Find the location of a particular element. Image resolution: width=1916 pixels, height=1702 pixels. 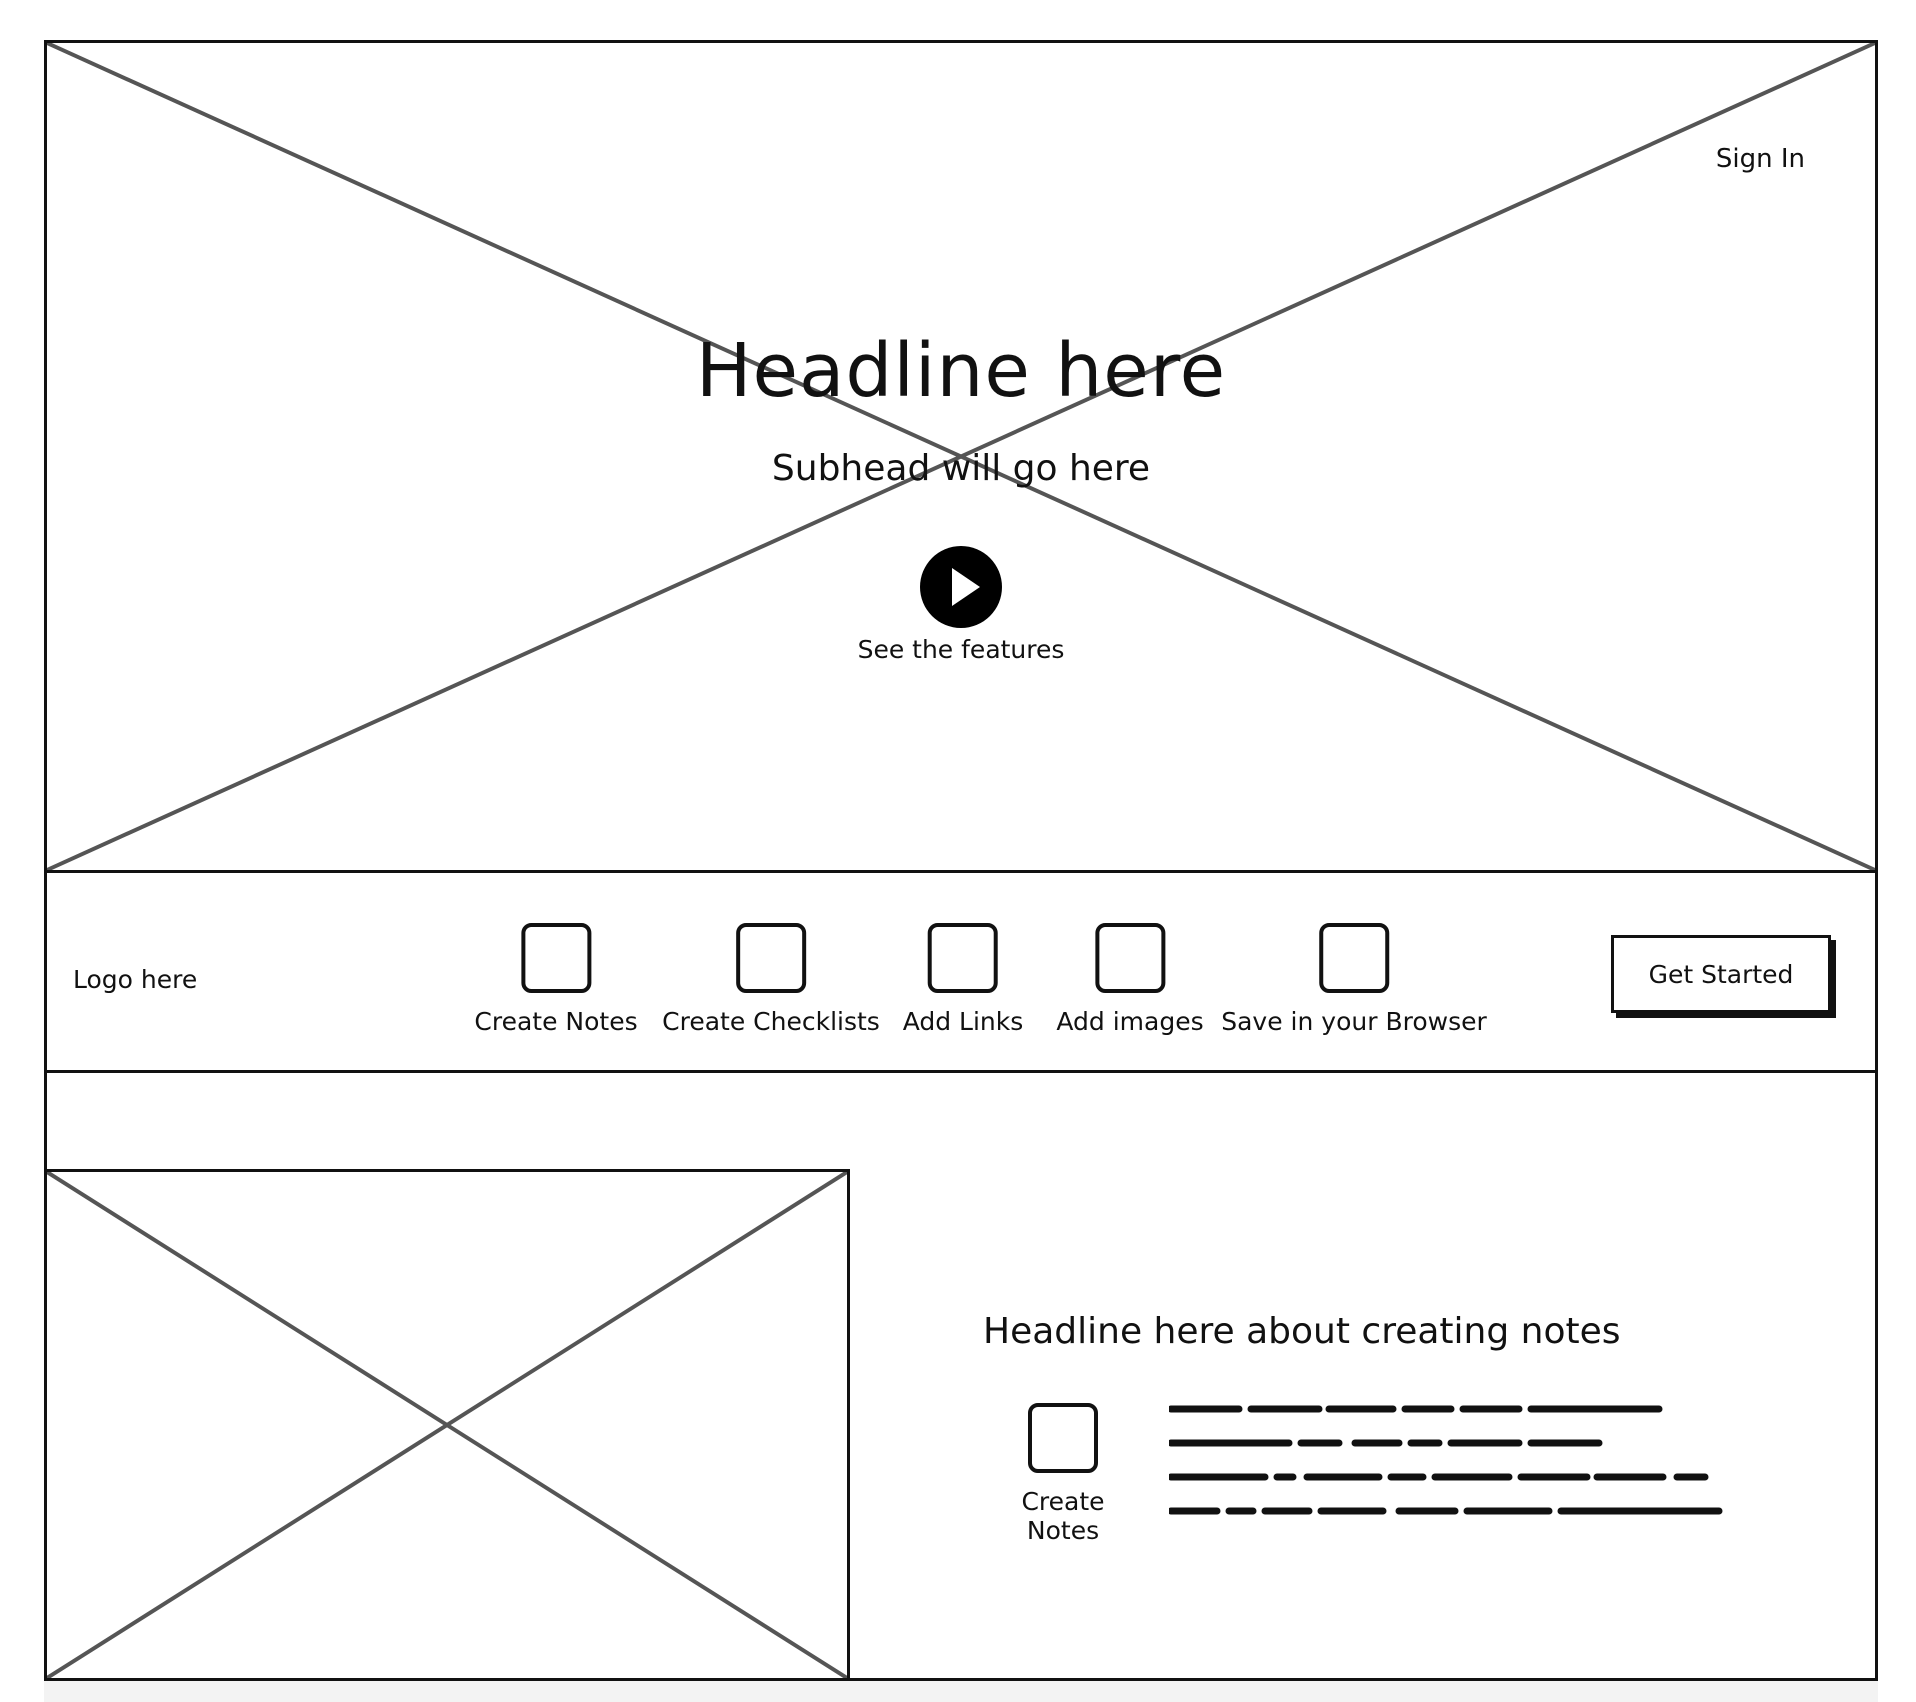

see-features-link: See the features is located at coordinates (961, 649).